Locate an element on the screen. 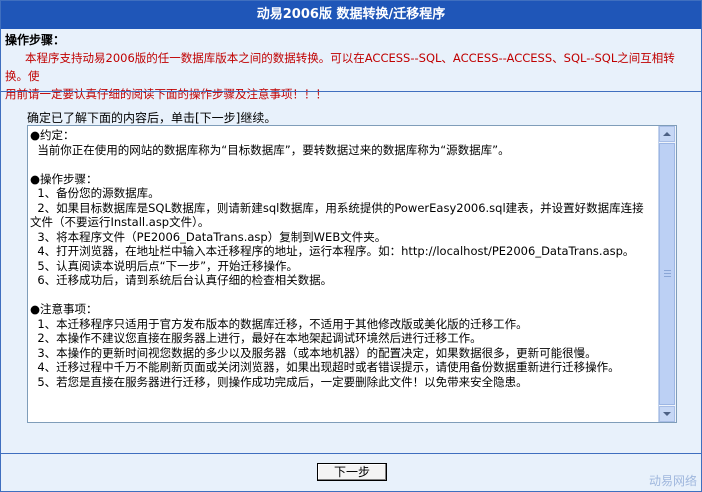 The width and height of the screenshot is (702, 492). scroll-down-button is located at coordinates (667, 414).